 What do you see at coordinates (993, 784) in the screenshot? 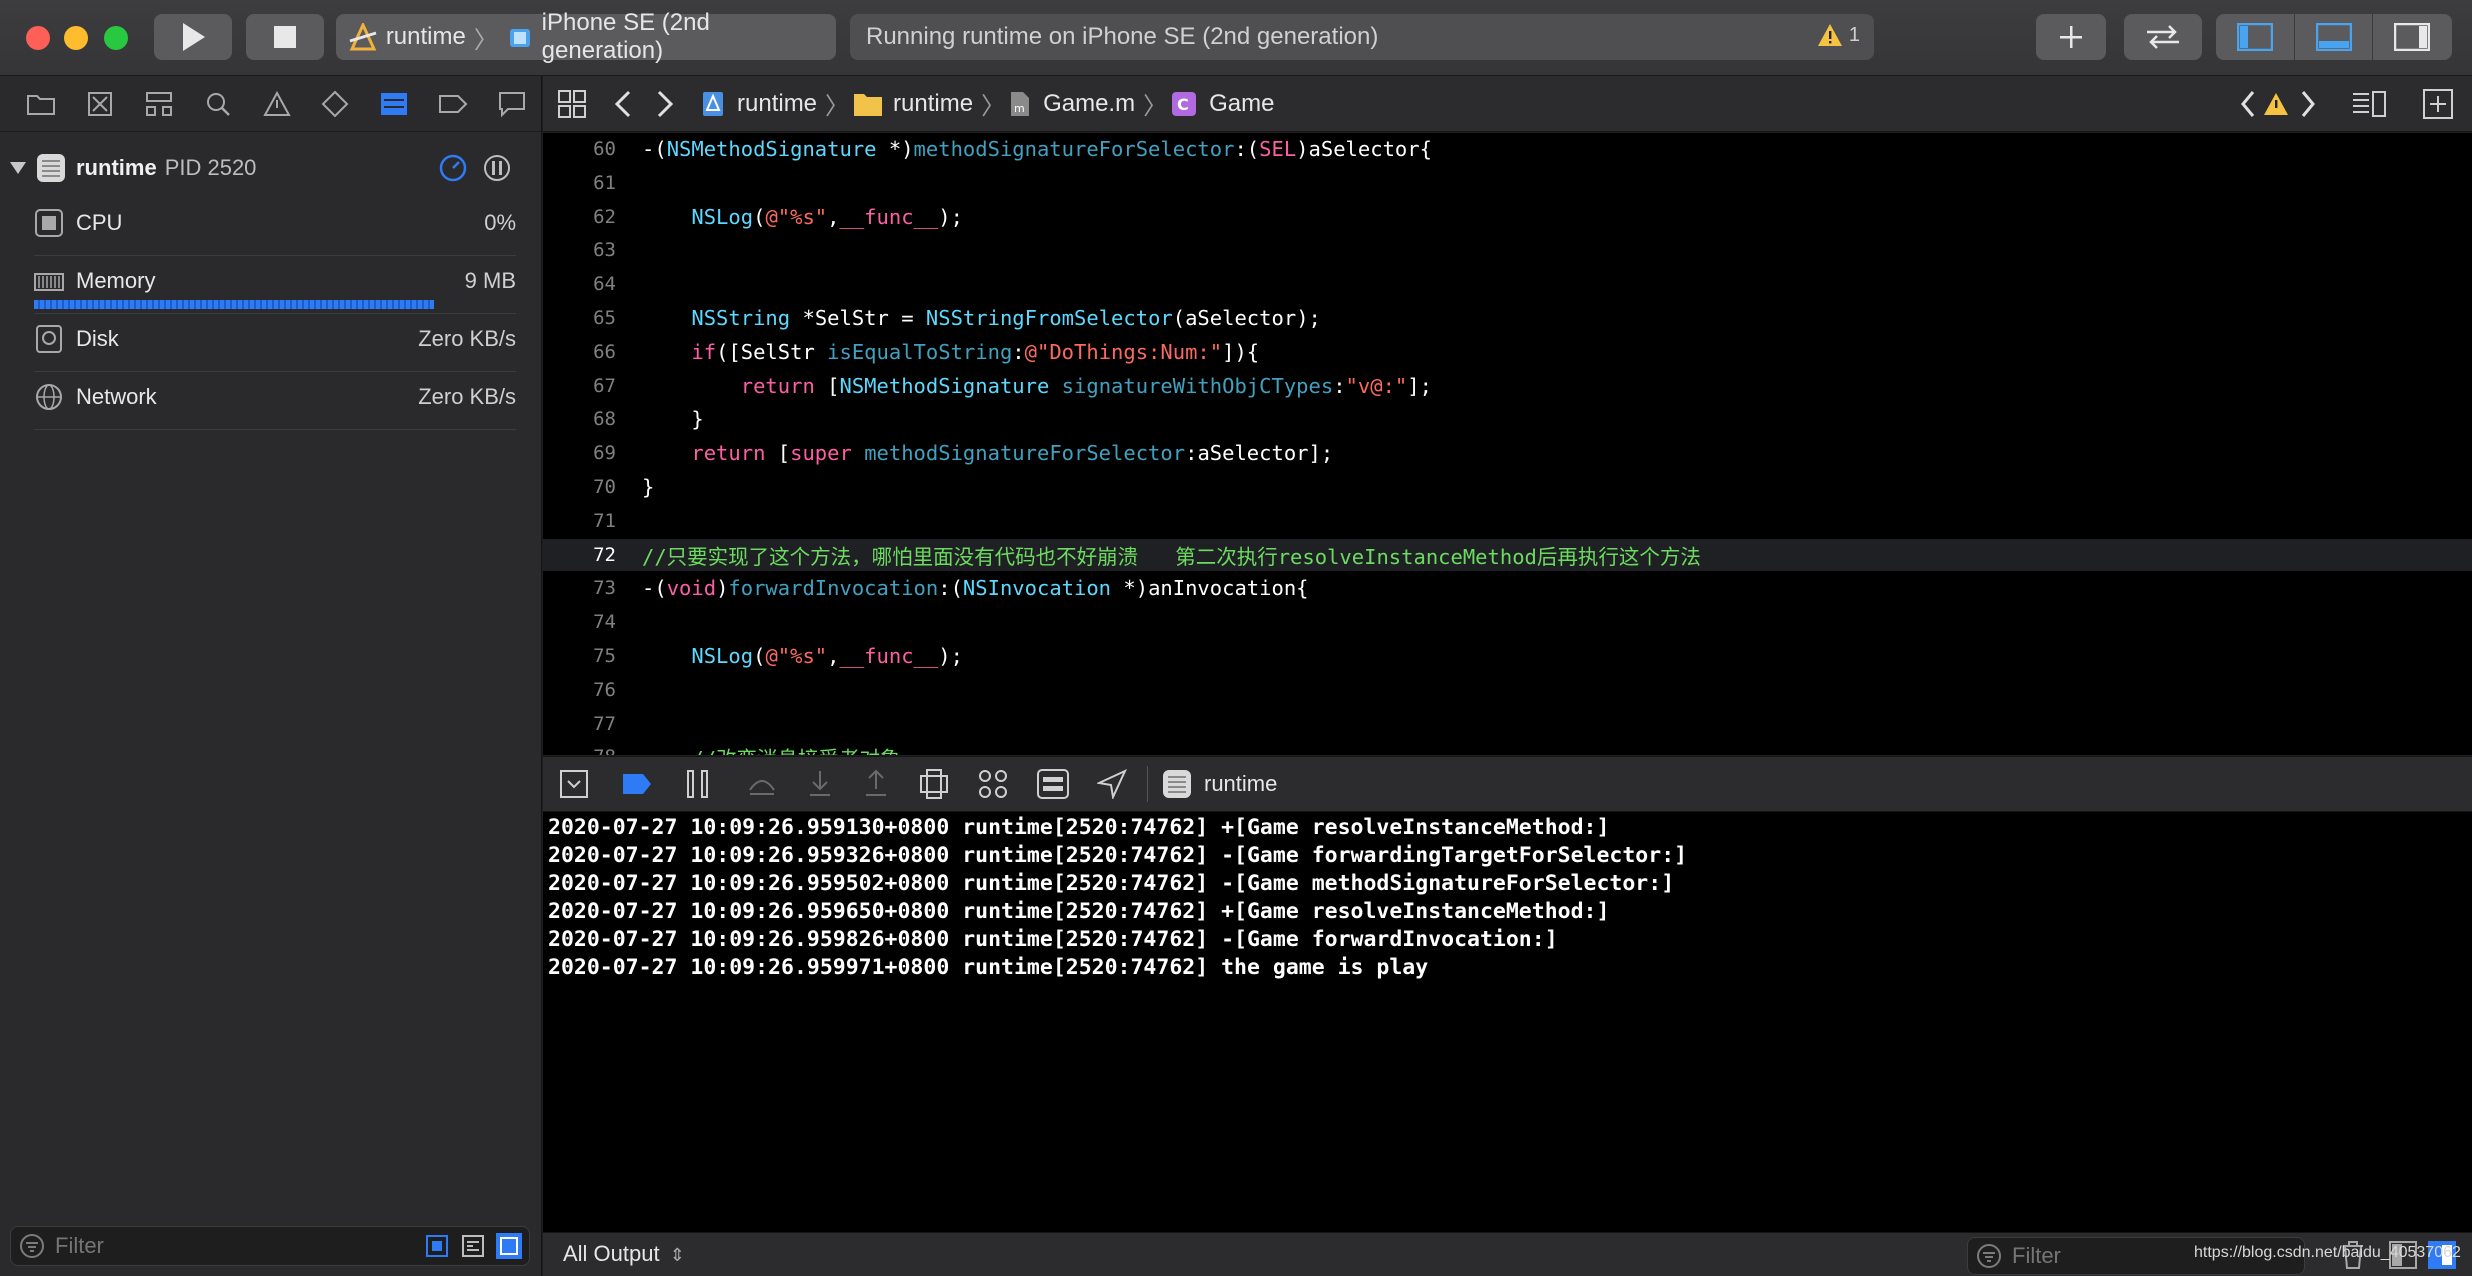
I see `memory-graph-icon` at bounding box center [993, 784].